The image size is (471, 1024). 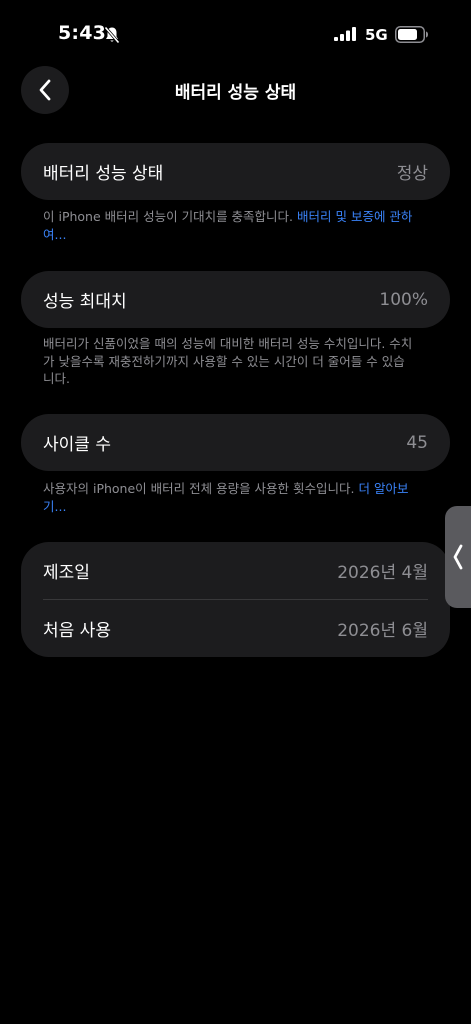 I want to click on page-title: 배터리 성능 상태, so click(x=235, y=93).